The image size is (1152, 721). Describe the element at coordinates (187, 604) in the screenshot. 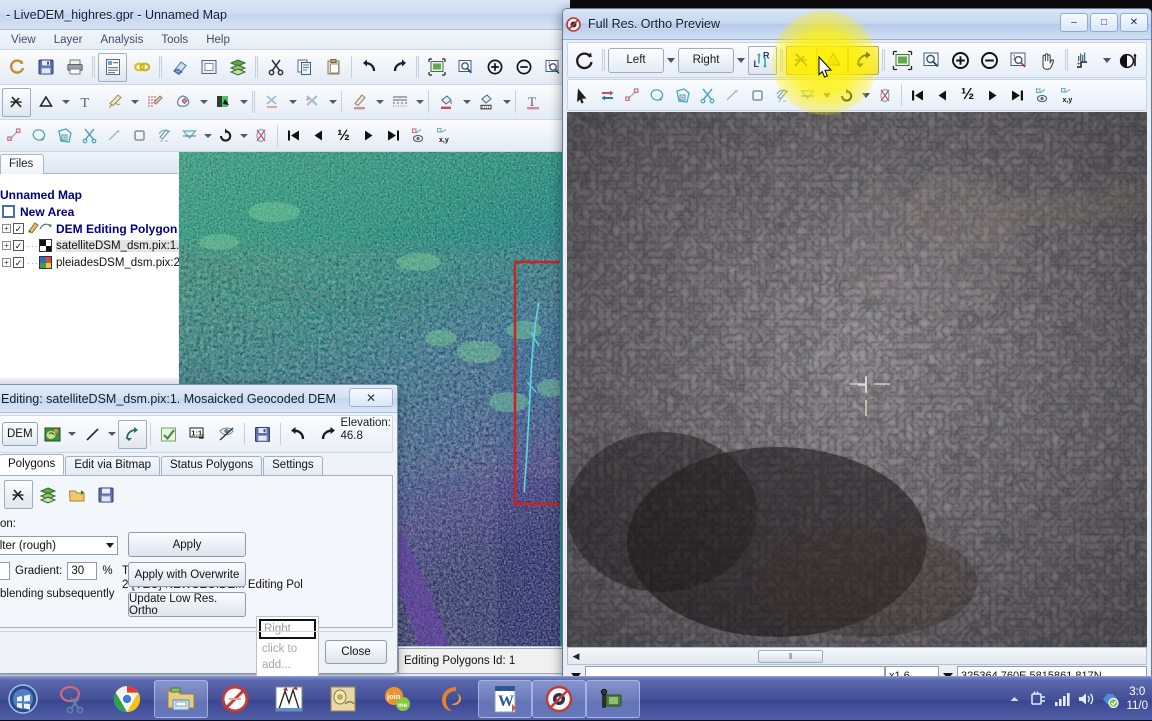

I see `update-low-res-ortho-button: Update Low Res. Ortho` at that location.